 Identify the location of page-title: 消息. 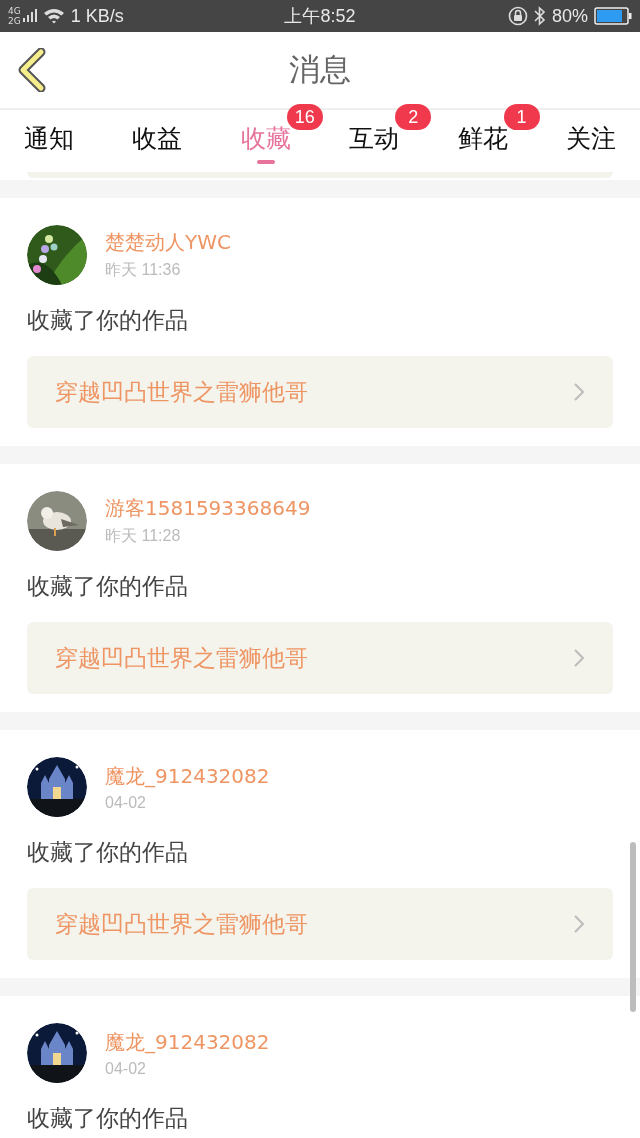
(320, 69).